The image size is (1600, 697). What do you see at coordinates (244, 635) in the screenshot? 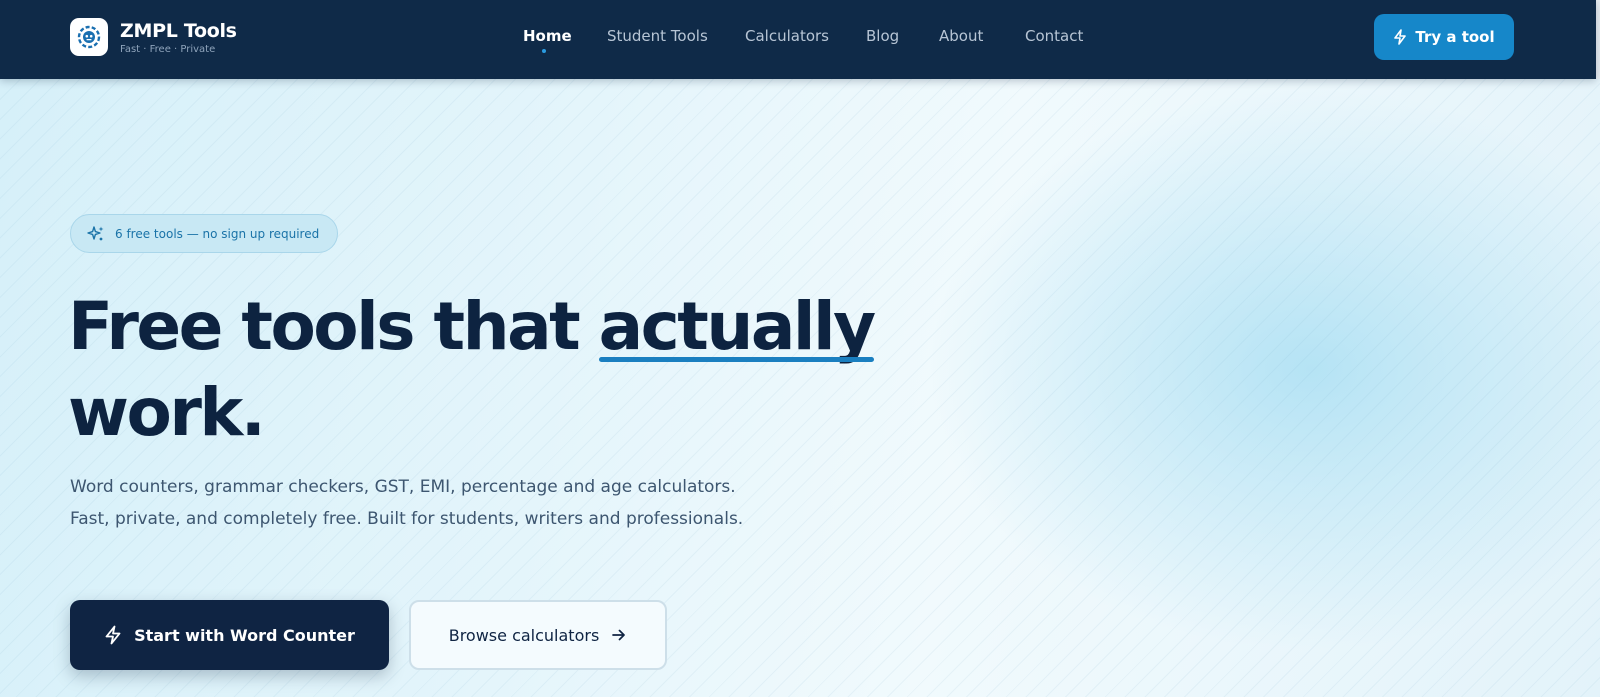
I see `start-word-counter-label: Start with Word Counter` at bounding box center [244, 635].